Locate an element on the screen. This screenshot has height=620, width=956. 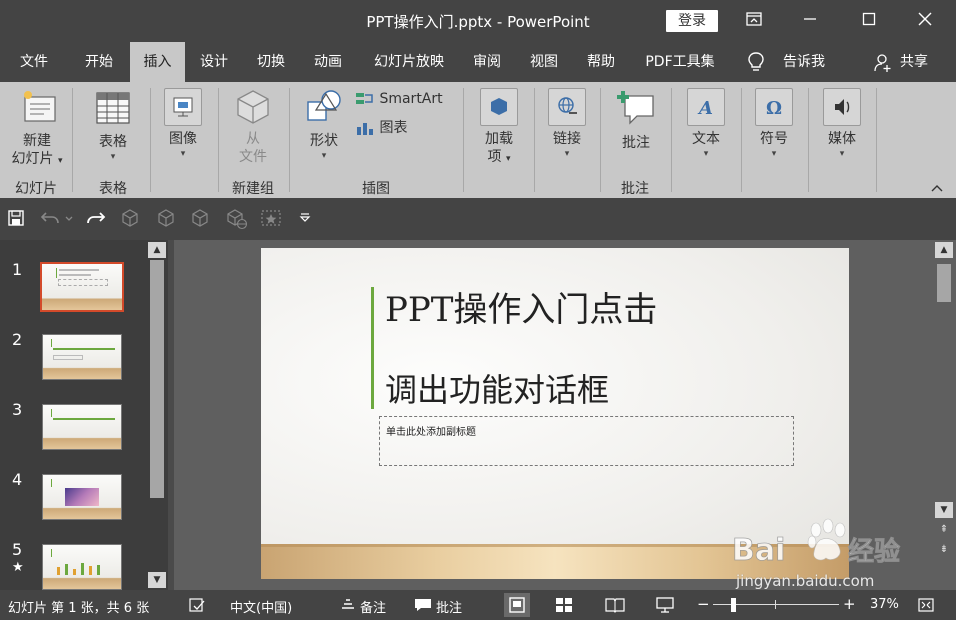
person-add-icon is located at coordinates (883, 63).